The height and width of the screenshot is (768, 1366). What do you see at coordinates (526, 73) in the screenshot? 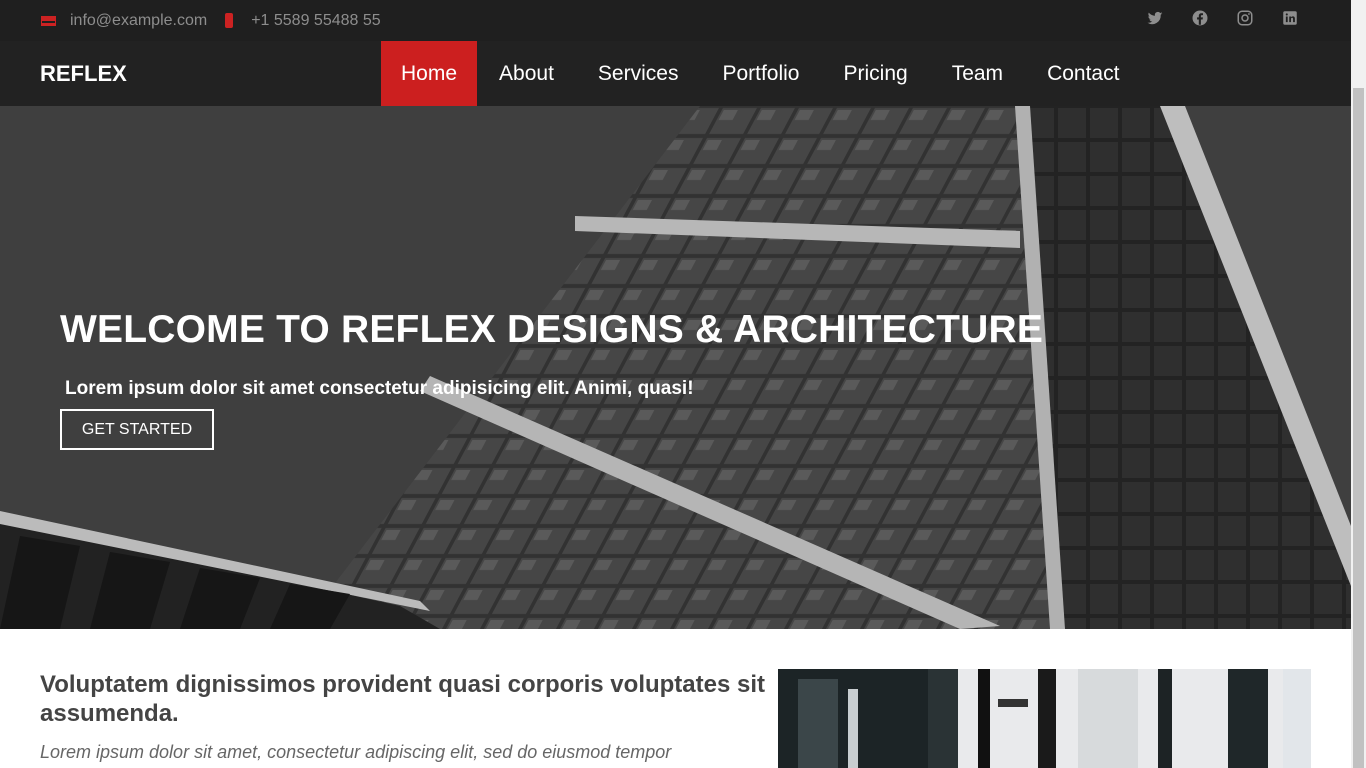
I see `nav-item-about: About` at bounding box center [526, 73].